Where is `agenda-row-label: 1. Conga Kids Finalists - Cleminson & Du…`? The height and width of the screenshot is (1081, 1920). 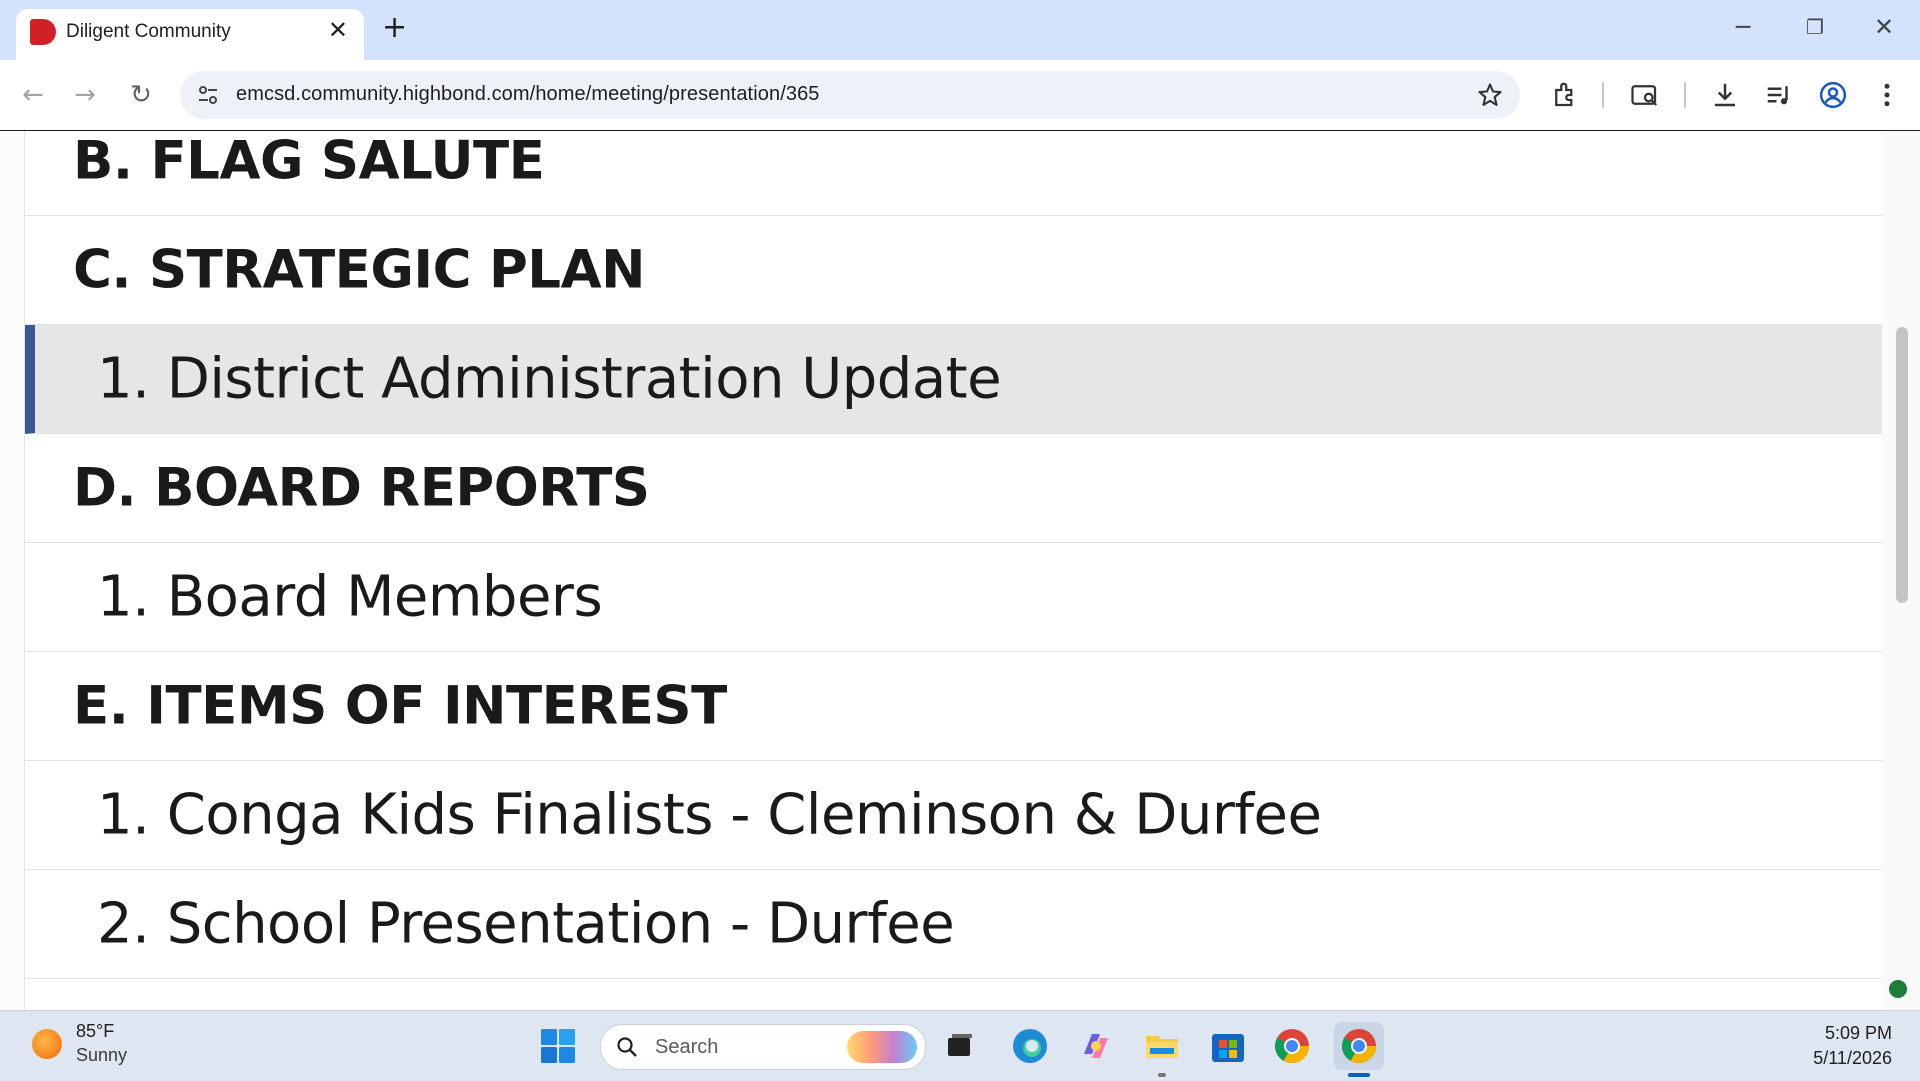
agenda-row-label: 1. Conga Kids Finalists - Cleminson & Du… is located at coordinates (709, 815).